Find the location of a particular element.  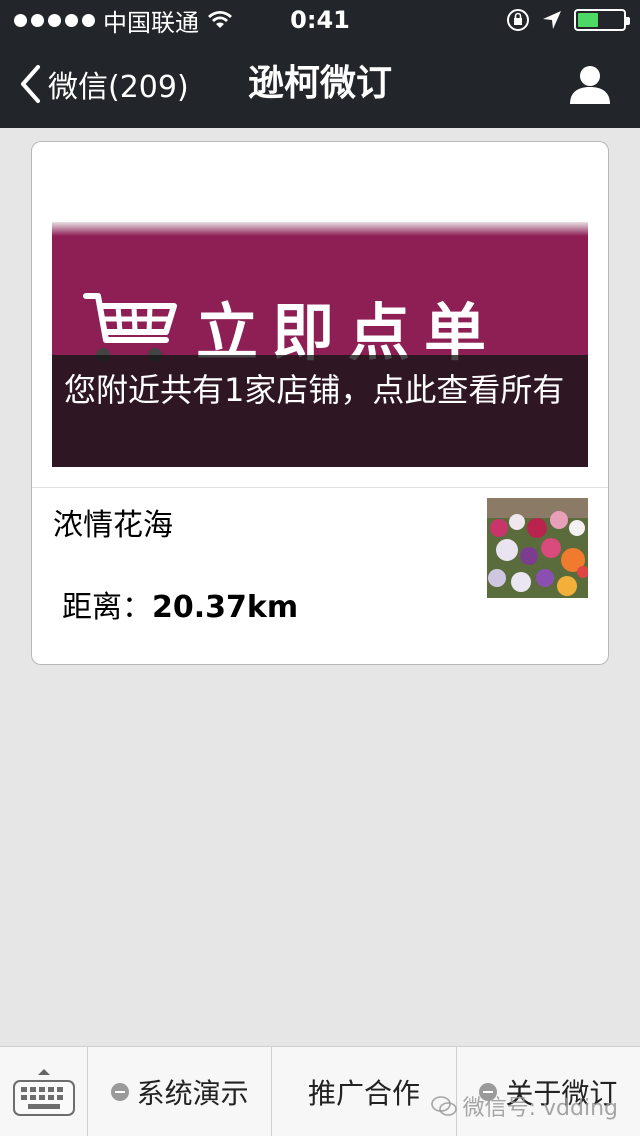

keyboard-icon is located at coordinates (43, 1092).